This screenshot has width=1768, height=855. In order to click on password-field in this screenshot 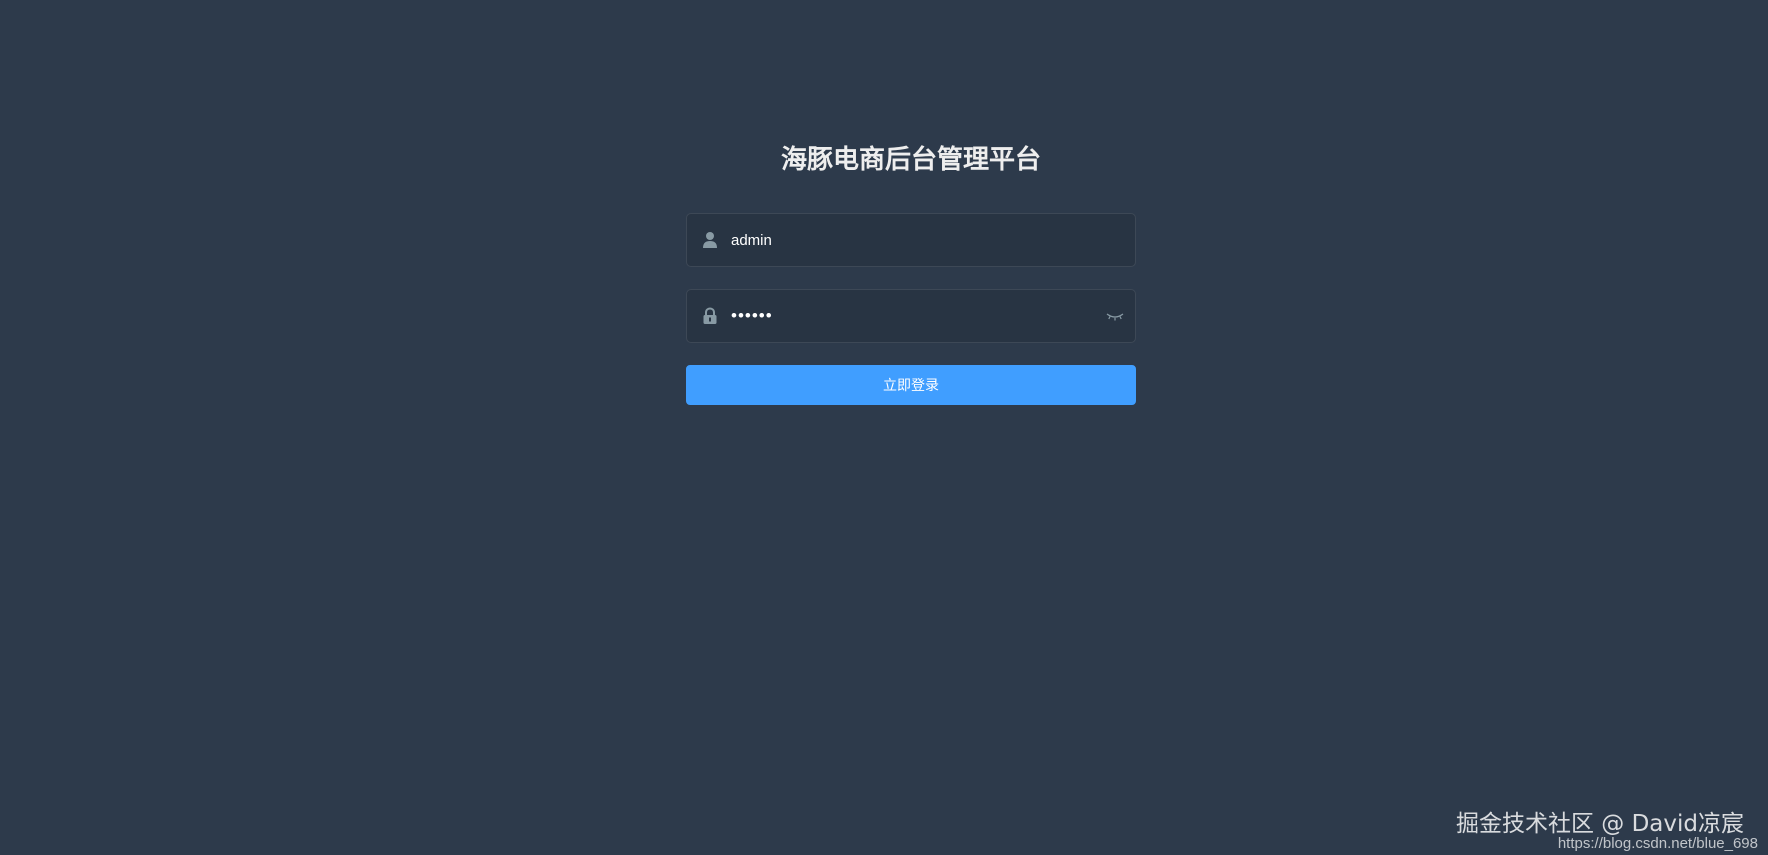, I will do `click(911, 316)`.